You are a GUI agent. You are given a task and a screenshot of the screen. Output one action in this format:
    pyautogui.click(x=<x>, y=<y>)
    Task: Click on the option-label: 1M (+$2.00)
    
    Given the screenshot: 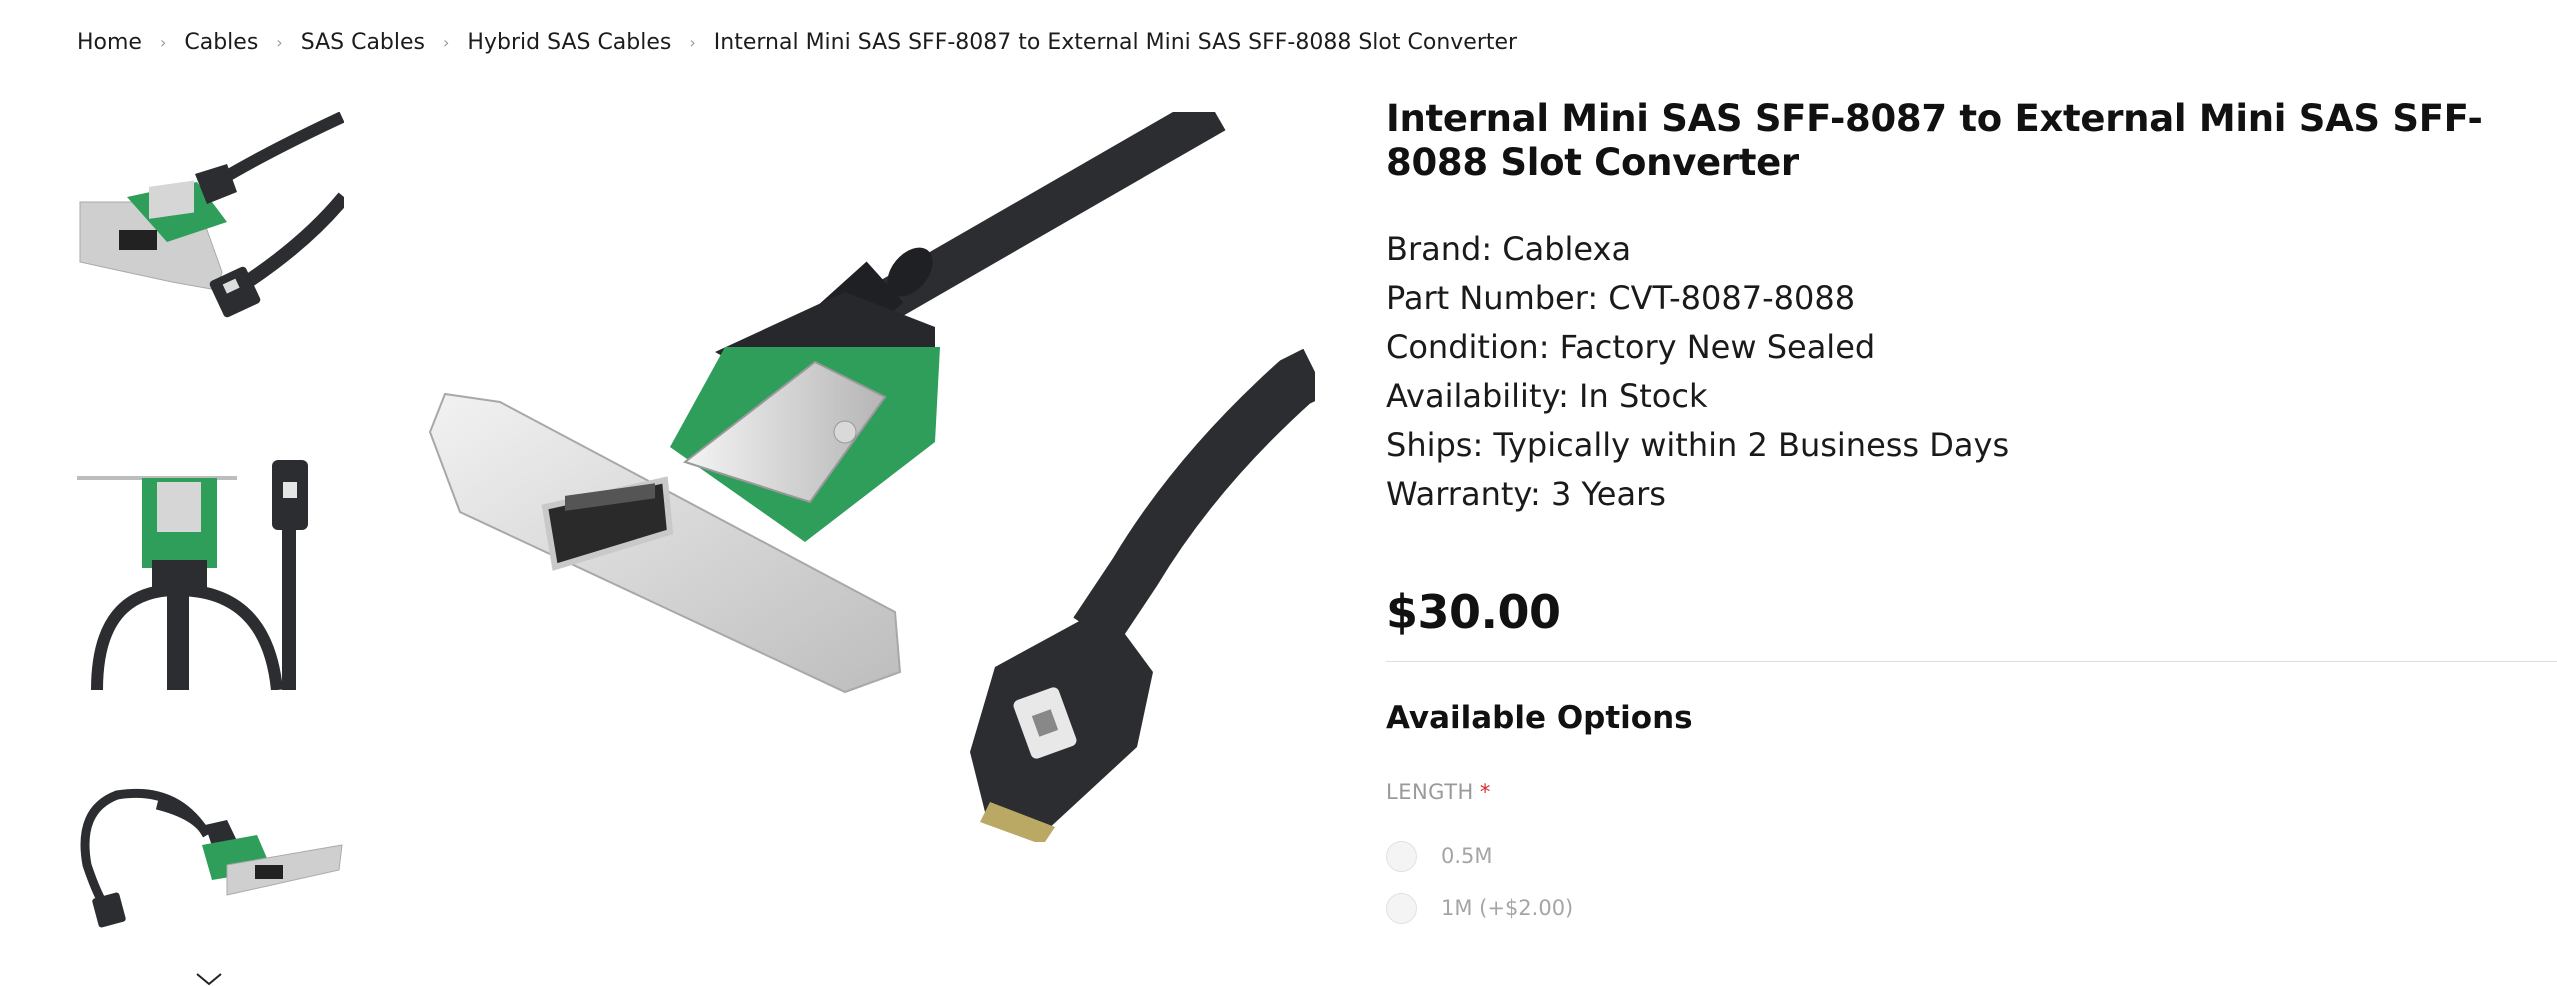 What is the action you would take?
    pyautogui.click(x=1507, y=908)
    